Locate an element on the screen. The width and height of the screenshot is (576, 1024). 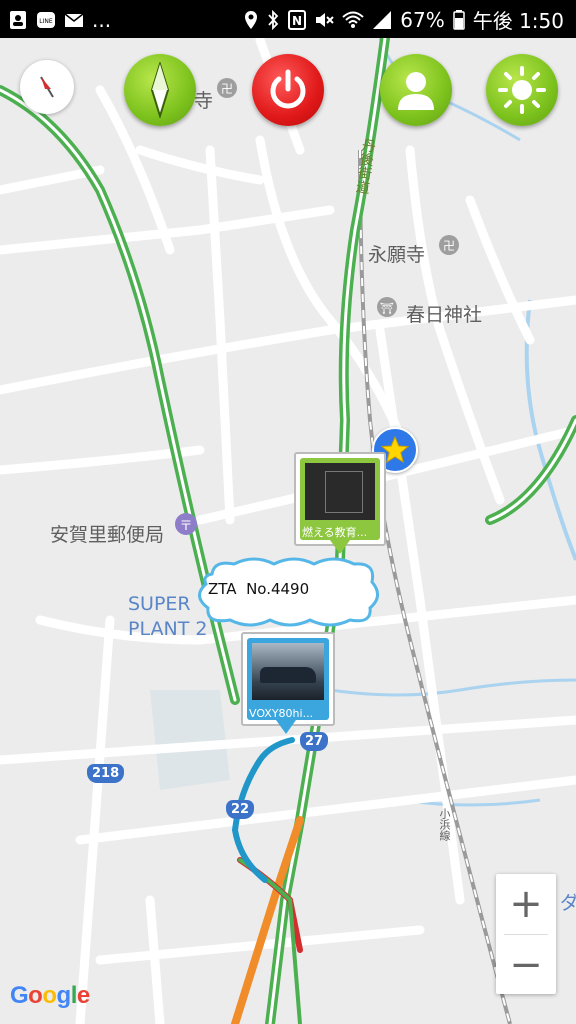
wifi-icon is located at coordinates (353, 19).